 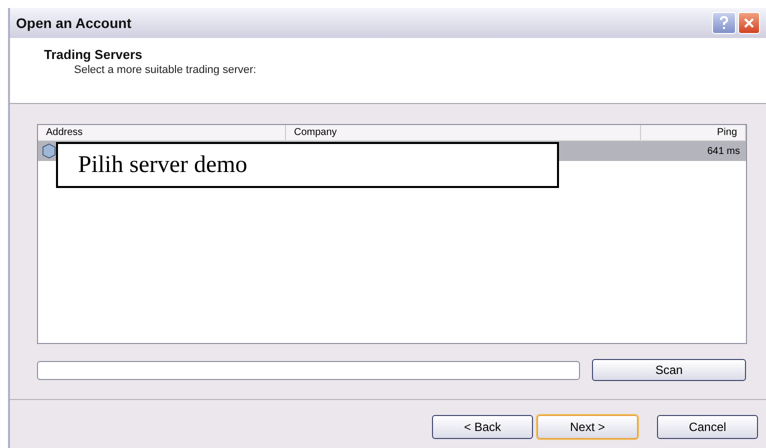 I want to click on help-icon, so click(x=724, y=23).